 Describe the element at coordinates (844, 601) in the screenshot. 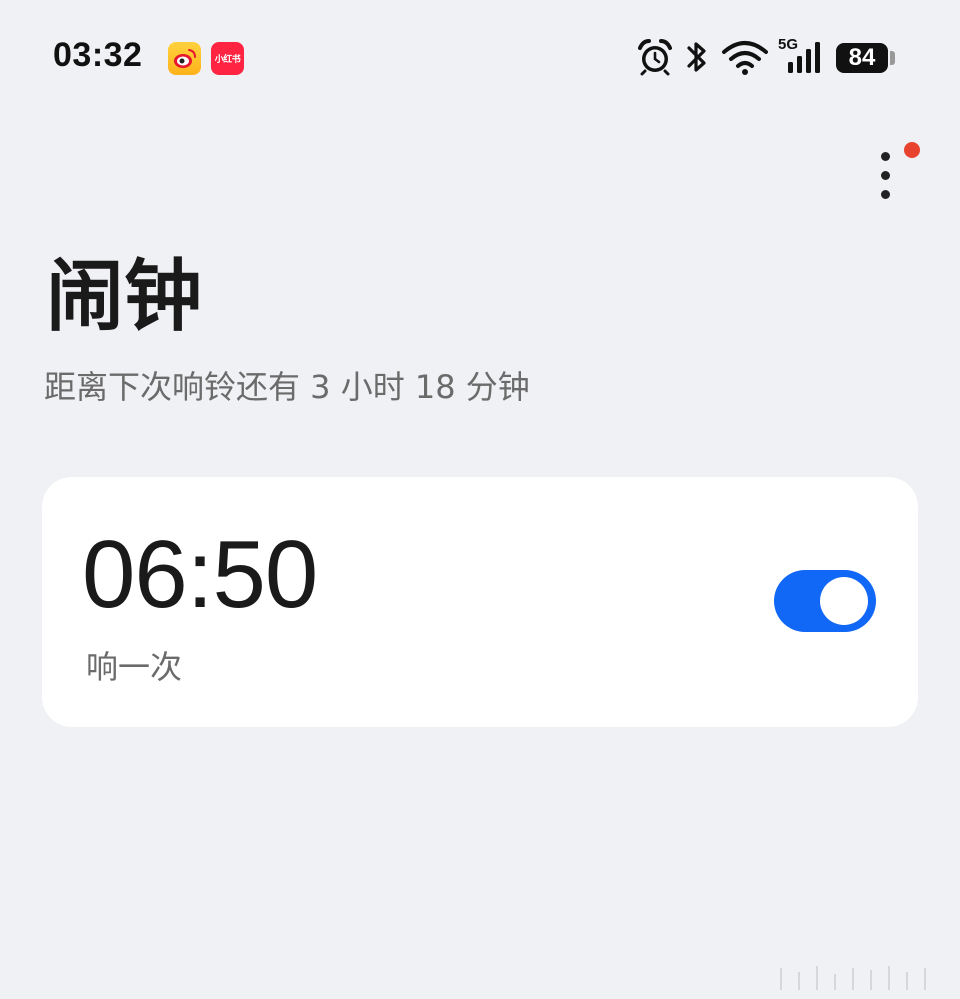

I see `toggle-knob` at that location.